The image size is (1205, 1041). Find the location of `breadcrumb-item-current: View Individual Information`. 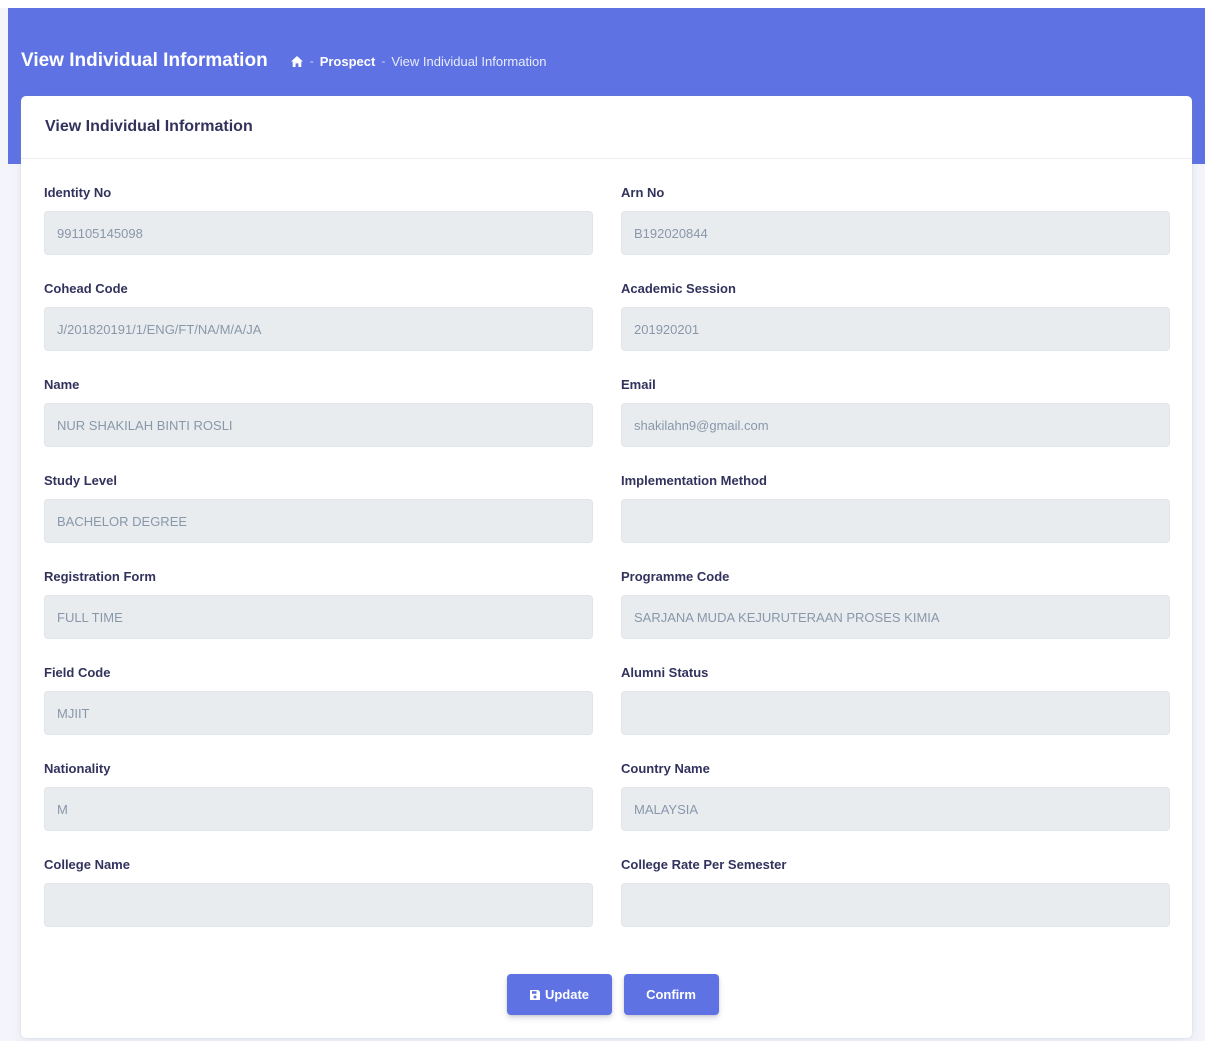

breadcrumb-item-current: View Individual Information is located at coordinates (469, 61).